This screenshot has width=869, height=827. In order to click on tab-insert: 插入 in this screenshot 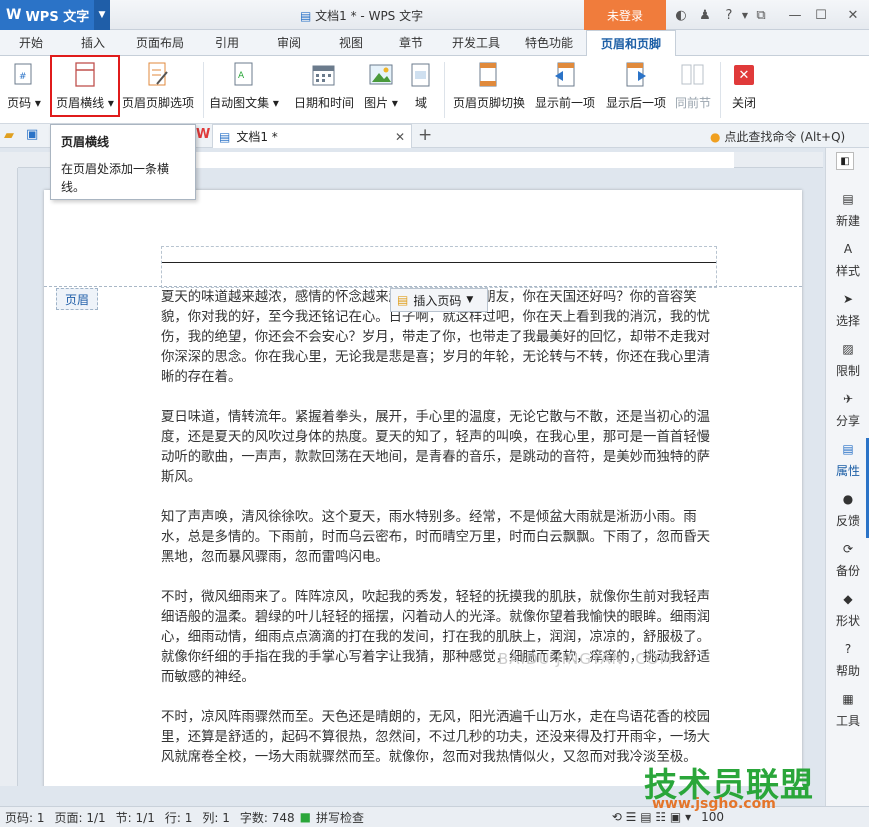, I will do `click(93, 43)`.